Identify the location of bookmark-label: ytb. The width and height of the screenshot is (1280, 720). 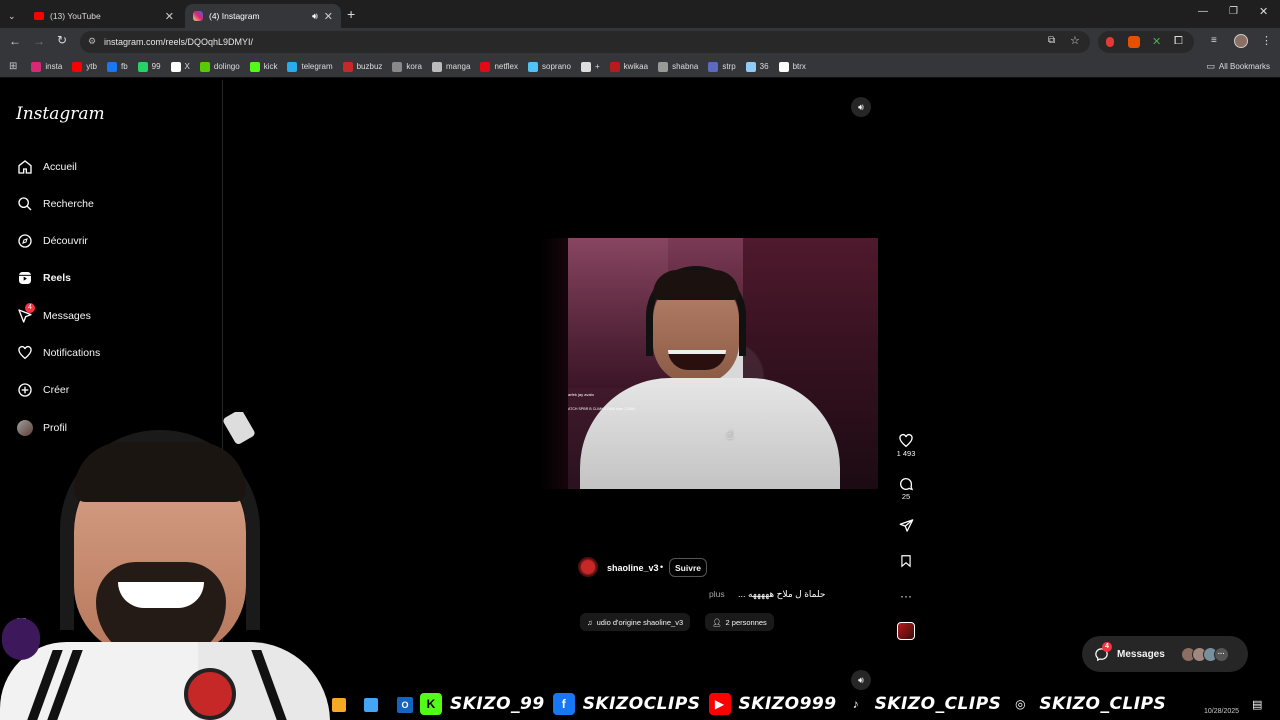
(91, 66).